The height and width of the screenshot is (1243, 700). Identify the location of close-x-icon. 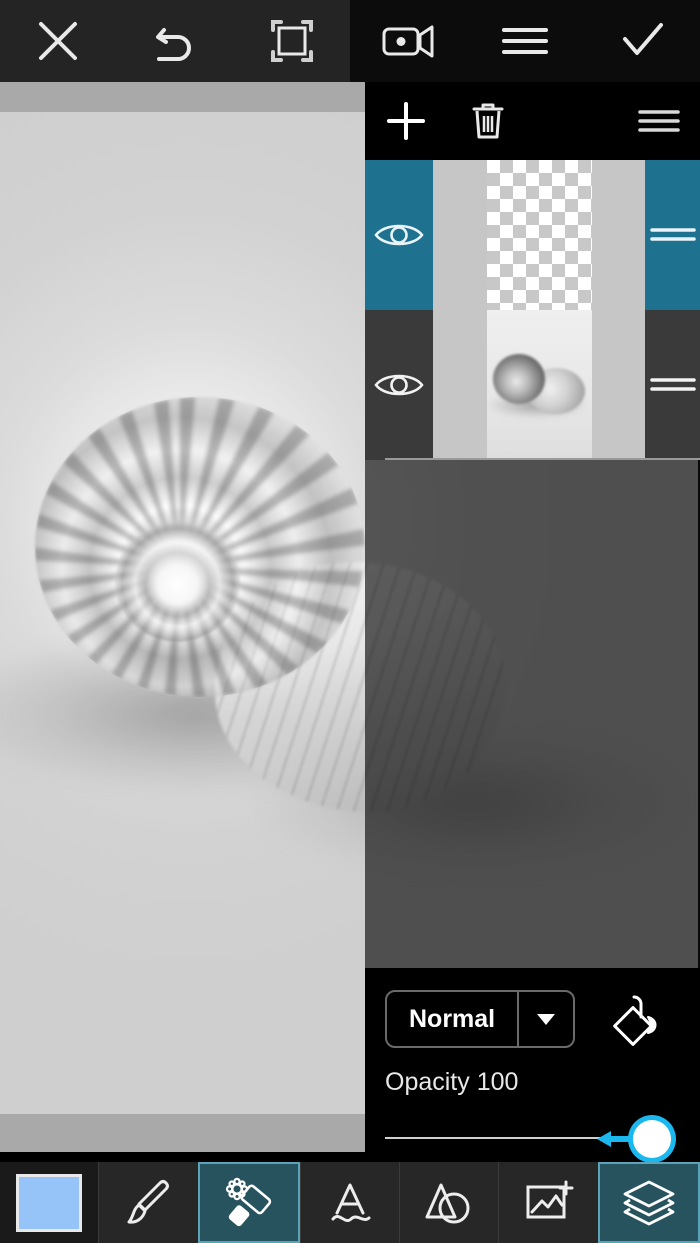
(58, 41).